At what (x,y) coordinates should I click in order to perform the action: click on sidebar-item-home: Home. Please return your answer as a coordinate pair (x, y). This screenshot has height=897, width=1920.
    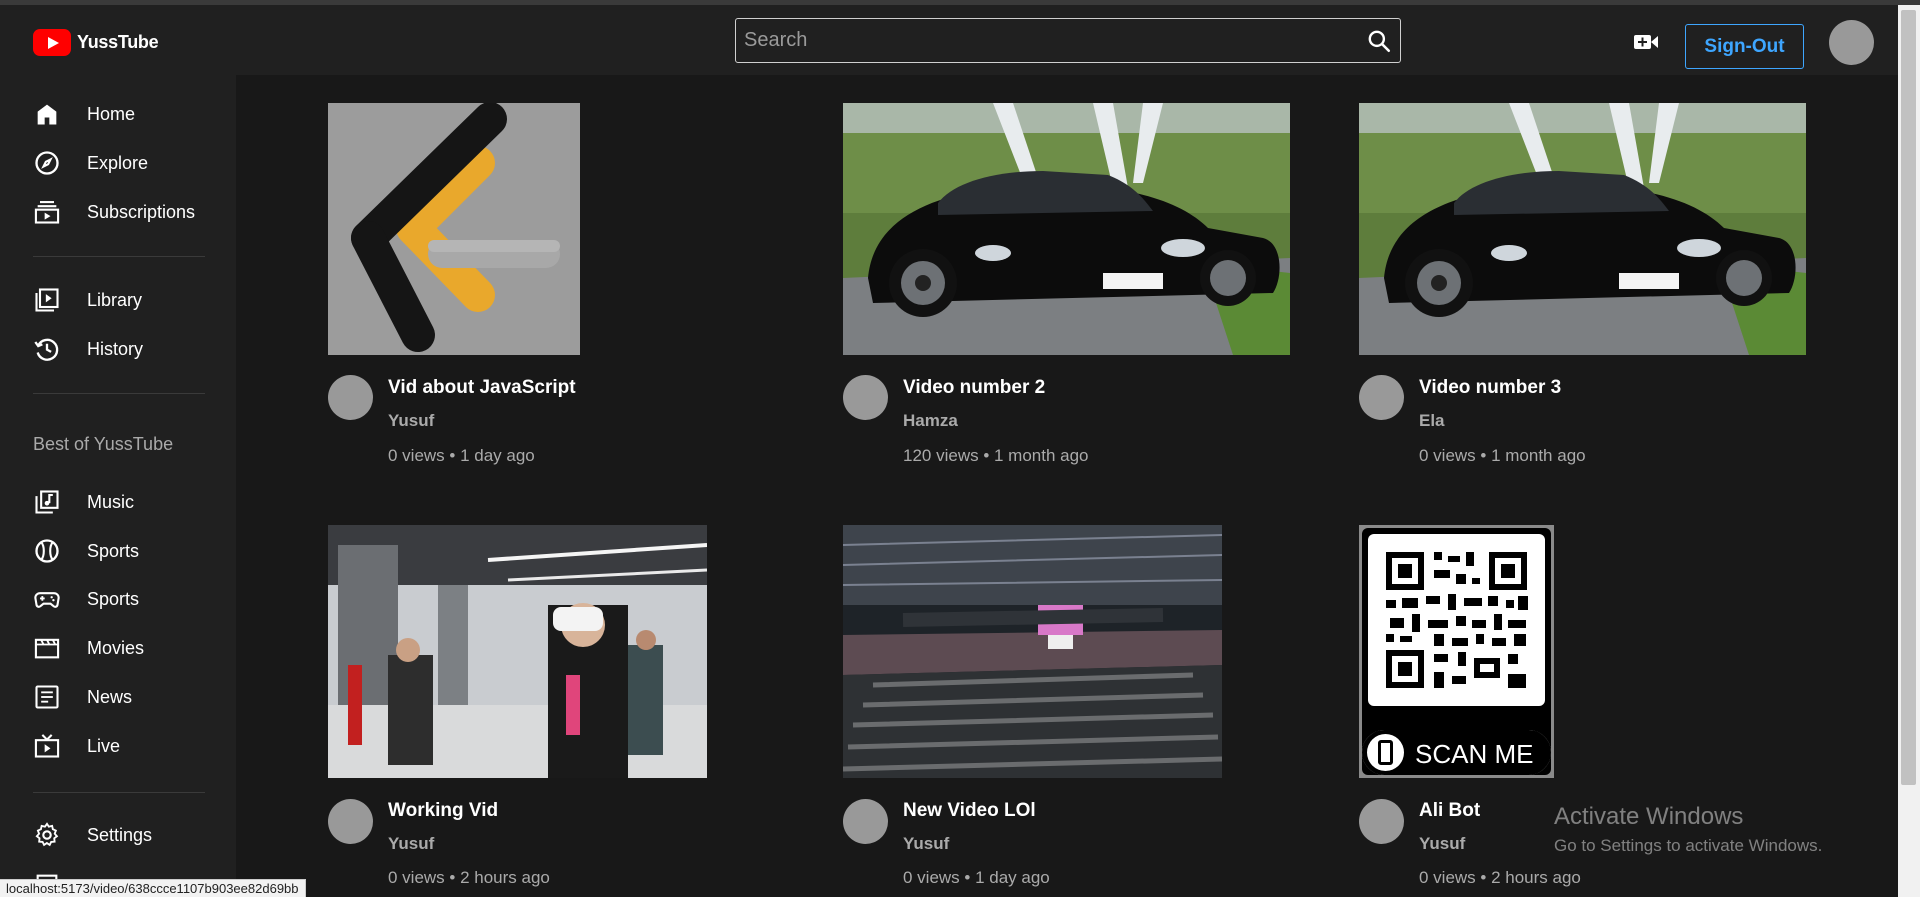
    Looking at the image, I should click on (84, 114).